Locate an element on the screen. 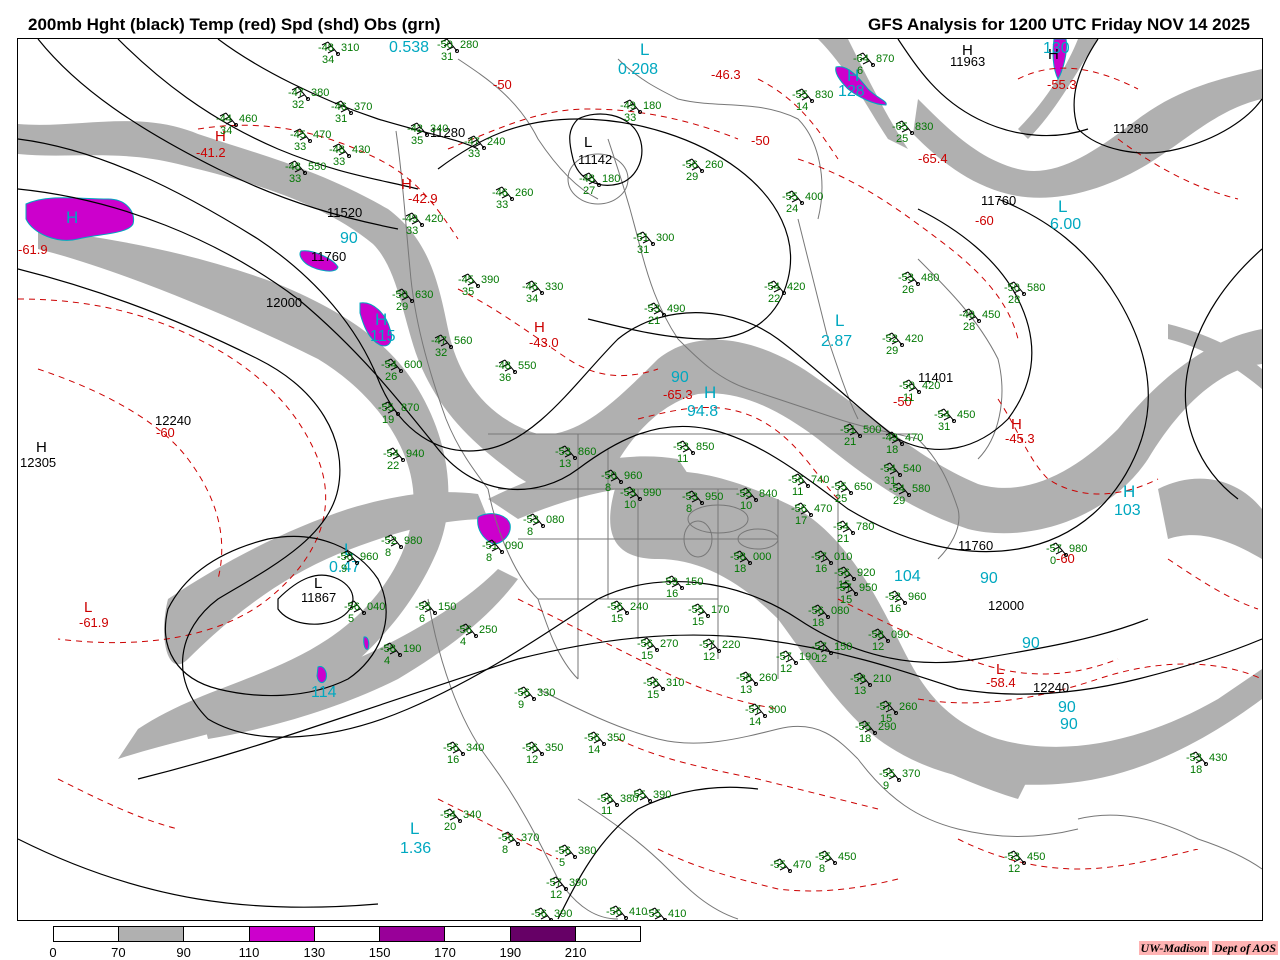  station-ob: -48 430 33 is located at coordinates (349, 155).